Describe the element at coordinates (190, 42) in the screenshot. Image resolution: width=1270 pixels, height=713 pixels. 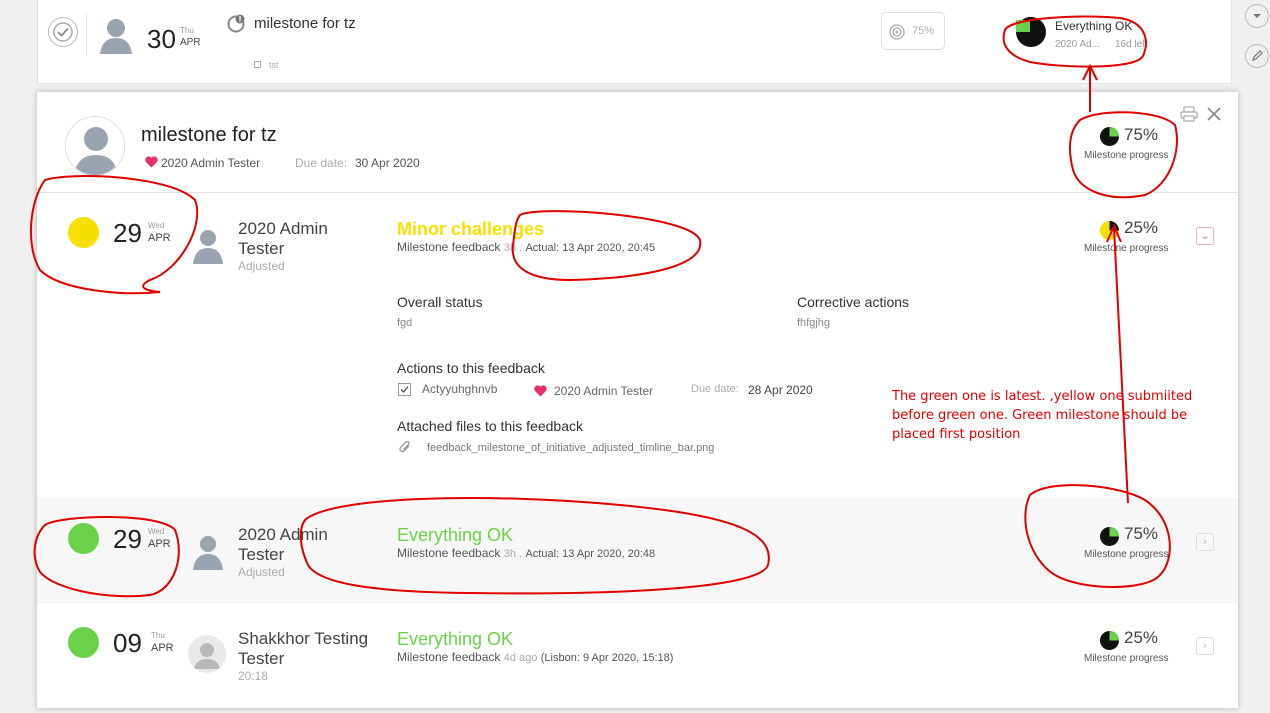
I see `row-month: APR` at that location.